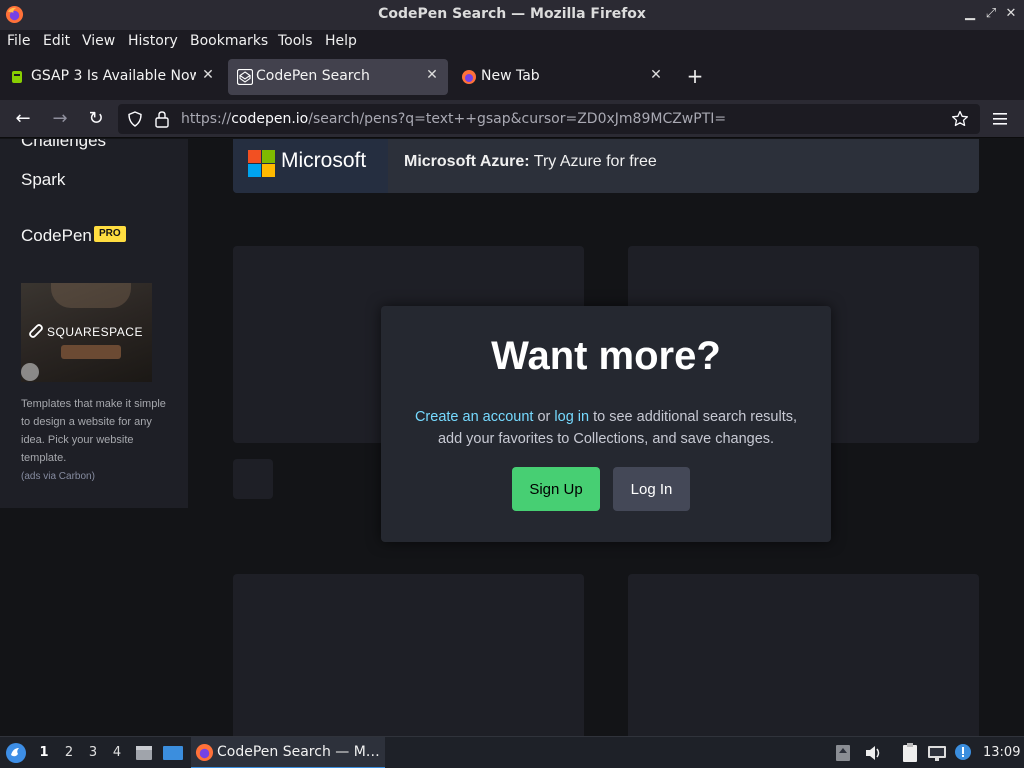 Image resolution: width=1024 pixels, height=768 pixels. I want to click on close-window-icon: ✕, so click(1011, 13).